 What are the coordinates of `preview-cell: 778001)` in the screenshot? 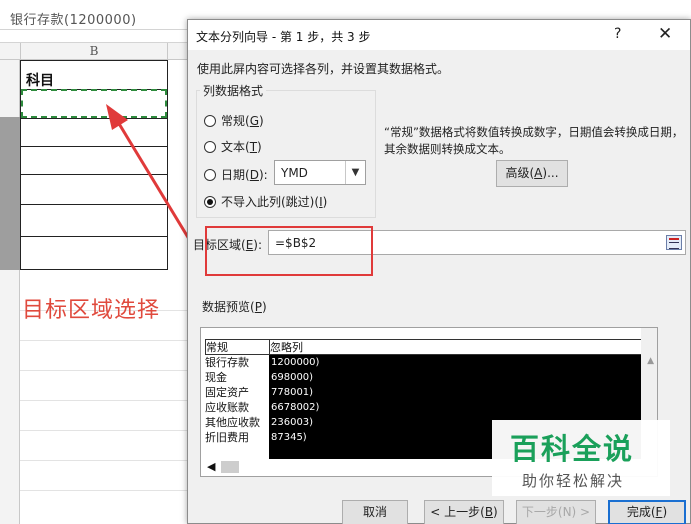 It's located at (292, 392).